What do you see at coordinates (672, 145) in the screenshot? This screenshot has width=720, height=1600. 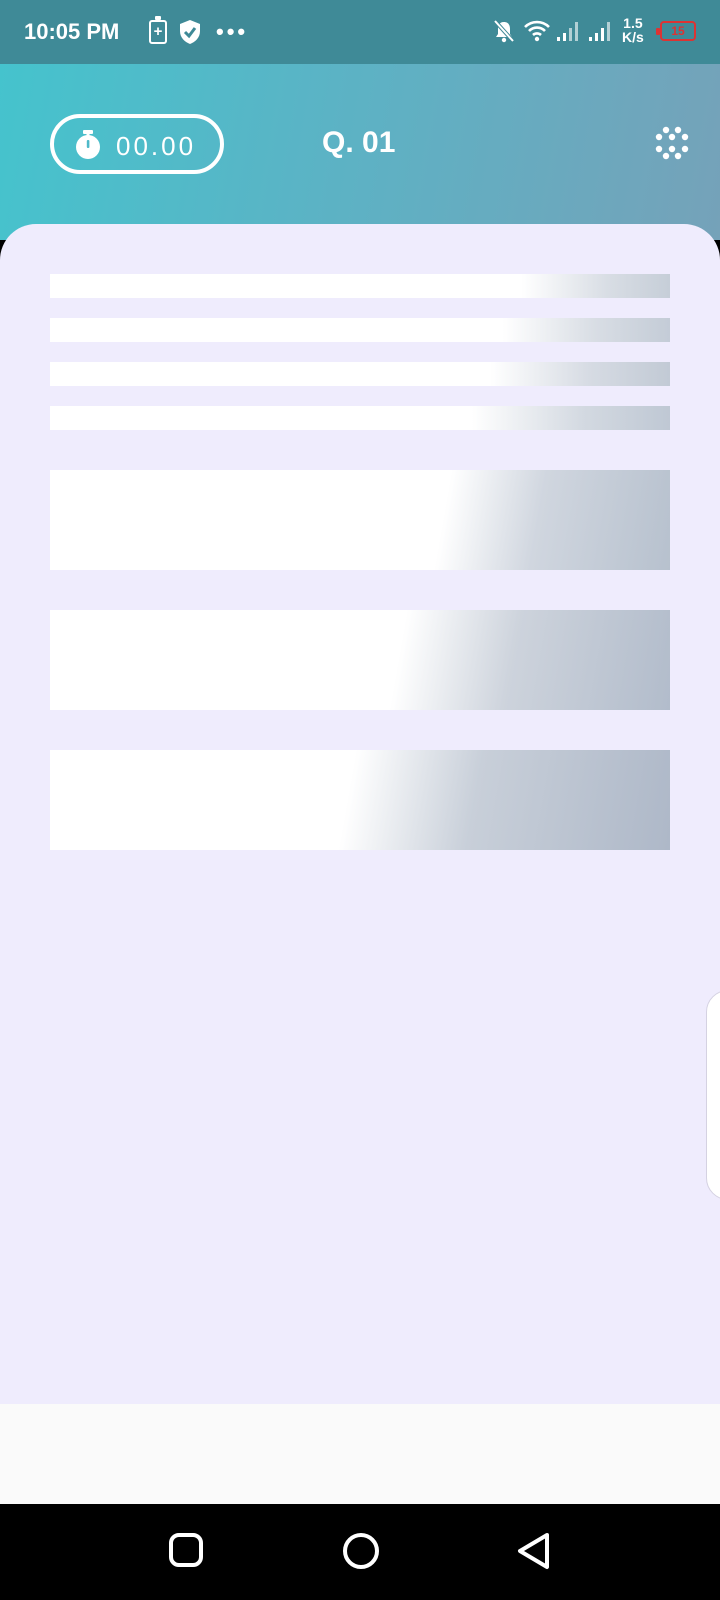 I see `question-grid-icon` at bounding box center [672, 145].